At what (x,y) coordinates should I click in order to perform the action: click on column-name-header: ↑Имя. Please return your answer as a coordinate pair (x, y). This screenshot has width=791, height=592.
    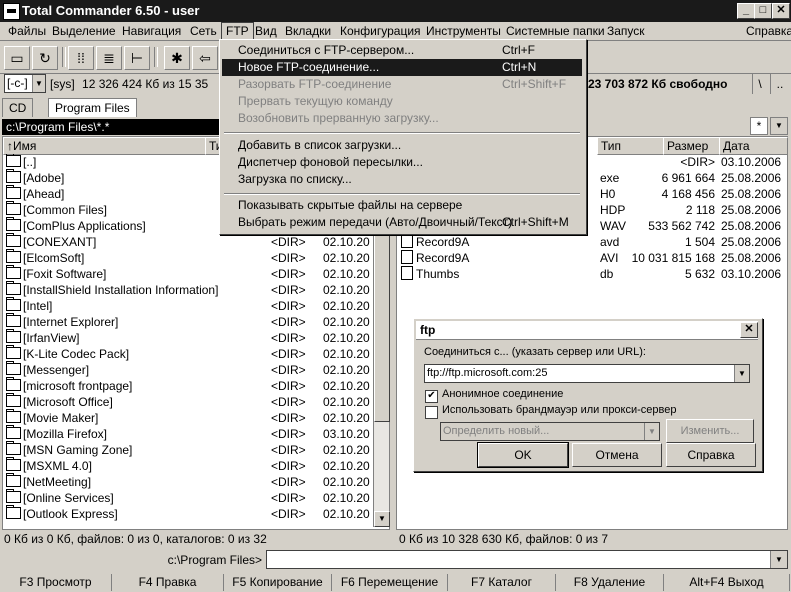
    Looking at the image, I should click on (104, 146).